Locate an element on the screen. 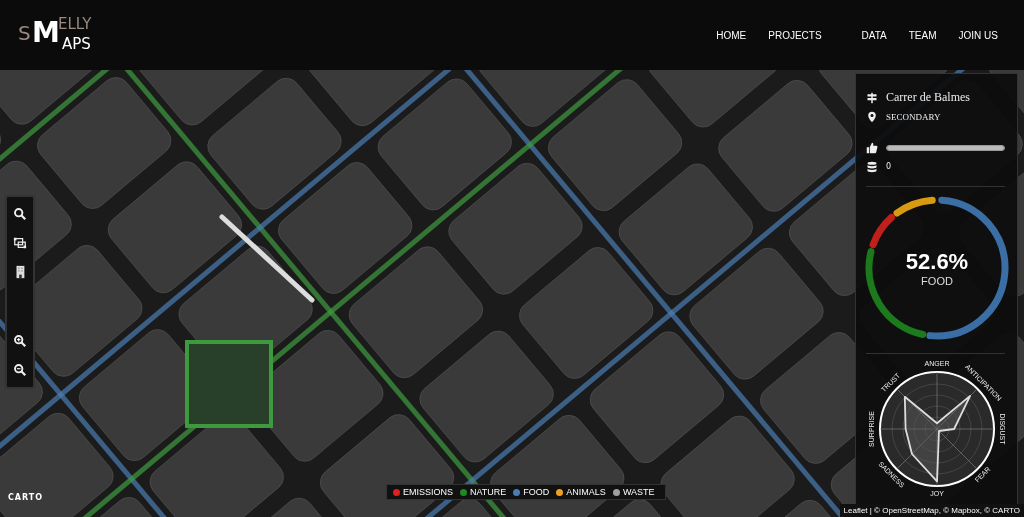 The width and height of the screenshot is (1024, 517). select-area-icon is located at coordinates (20, 243).